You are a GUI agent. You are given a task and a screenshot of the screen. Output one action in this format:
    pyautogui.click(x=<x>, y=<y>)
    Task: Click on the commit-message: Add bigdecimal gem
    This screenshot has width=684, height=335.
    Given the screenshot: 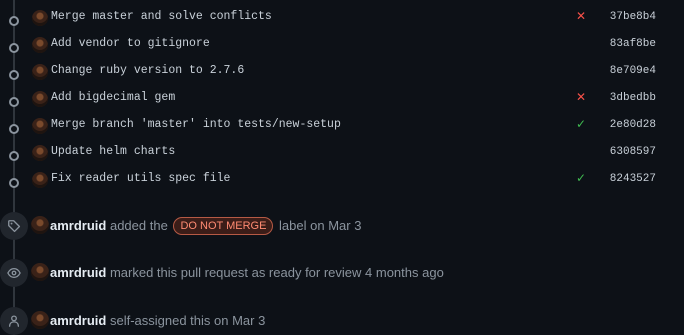 What is the action you would take?
    pyautogui.click(x=113, y=98)
    